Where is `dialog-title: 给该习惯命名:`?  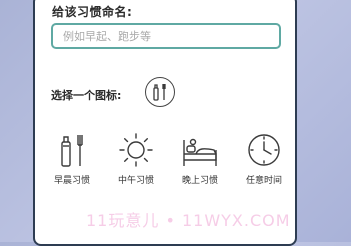 dialog-title: 给该习惯命名: is located at coordinates (92, 12).